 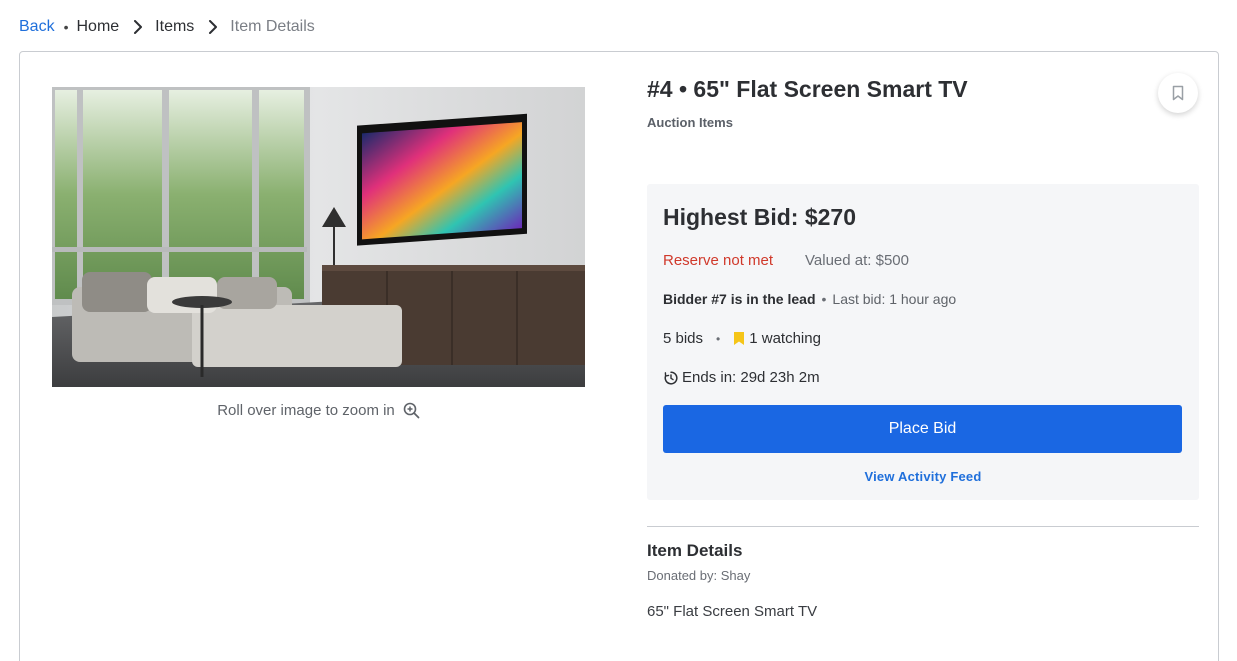 I want to click on item-description: 65" Flat Screen Smart TV, so click(x=732, y=611).